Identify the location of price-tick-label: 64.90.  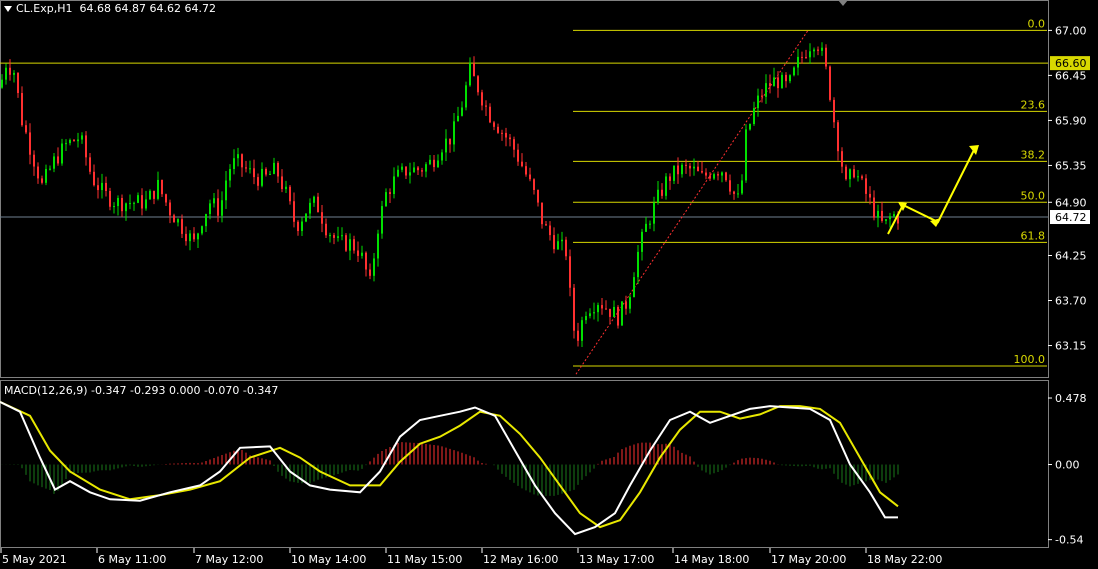
(1071, 202).